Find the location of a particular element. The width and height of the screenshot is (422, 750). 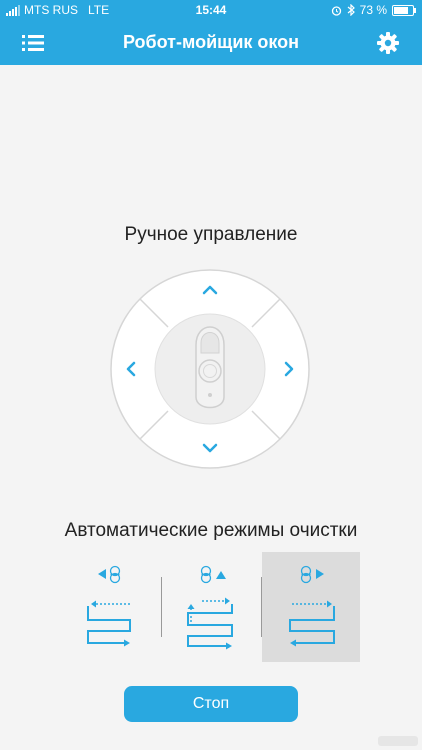

battery-icon is located at coordinates (404, 10).